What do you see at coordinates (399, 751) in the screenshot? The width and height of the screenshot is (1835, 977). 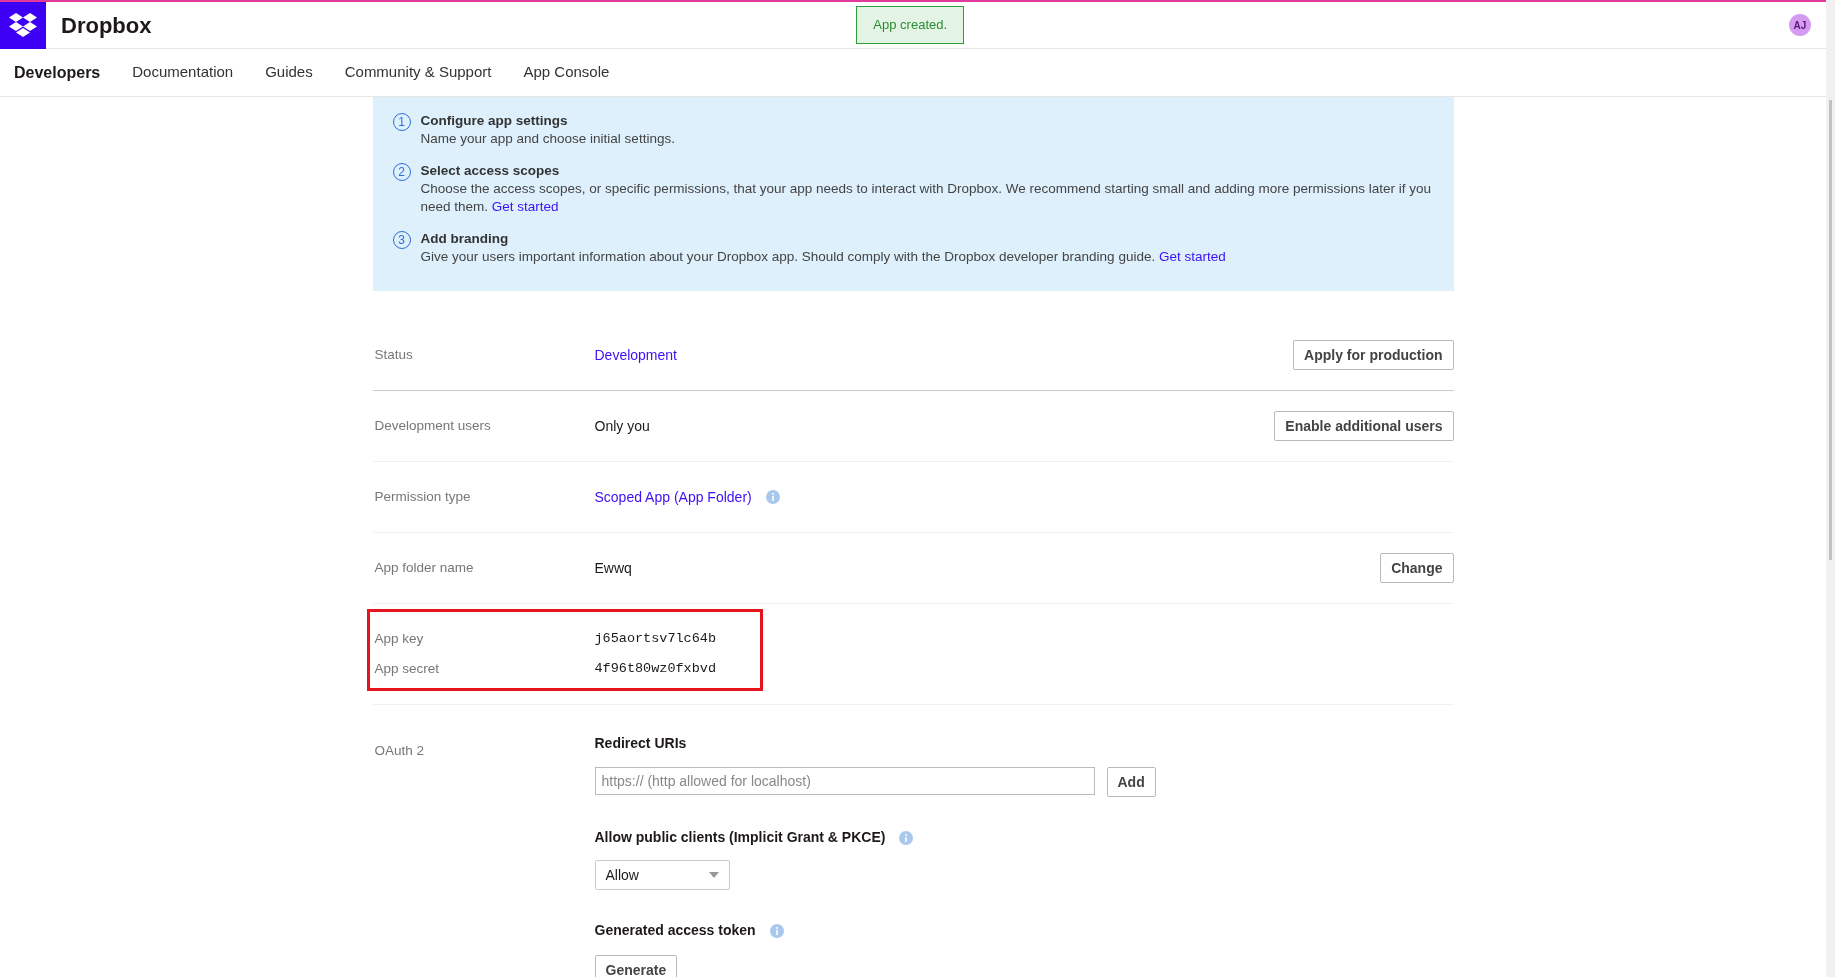 I see `setting-label: OAuth 2` at bounding box center [399, 751].